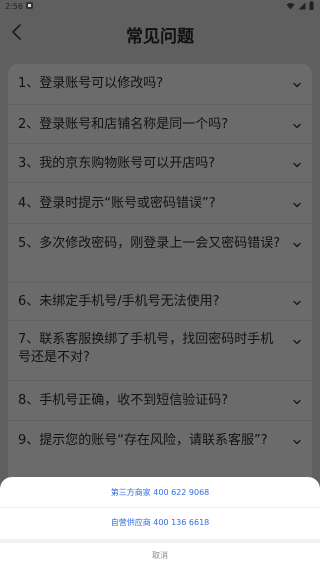 This screenshot has height=570, width=320. Describe the element at coordinates (160, 37) in the screenshot. I see `page-title: 常见问题` at that location.